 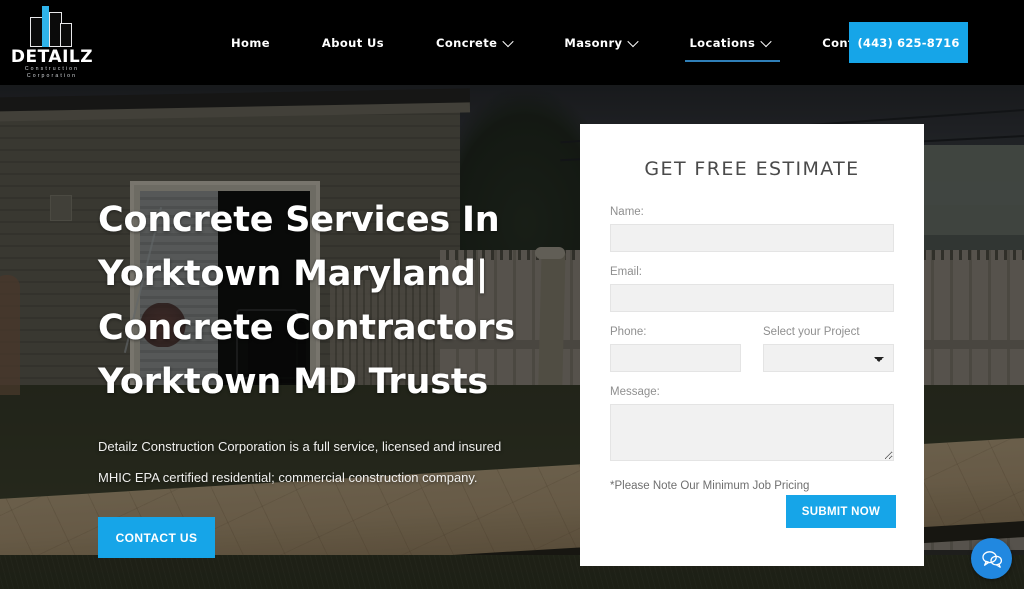 I want to click on email-label: Email:, so click(x=626, y=272).